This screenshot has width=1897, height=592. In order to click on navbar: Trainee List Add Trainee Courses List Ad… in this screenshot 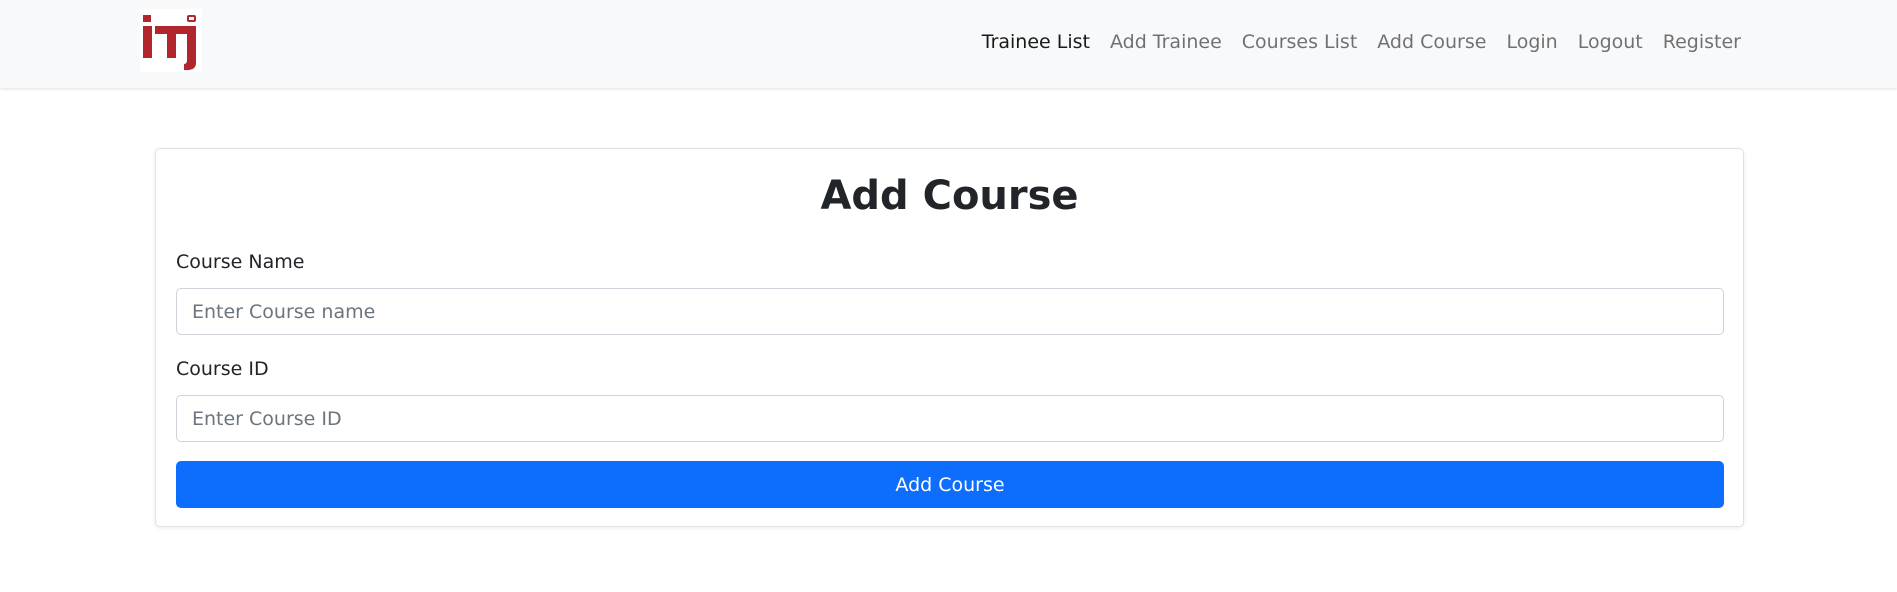, I will do `click(948, 44)`.